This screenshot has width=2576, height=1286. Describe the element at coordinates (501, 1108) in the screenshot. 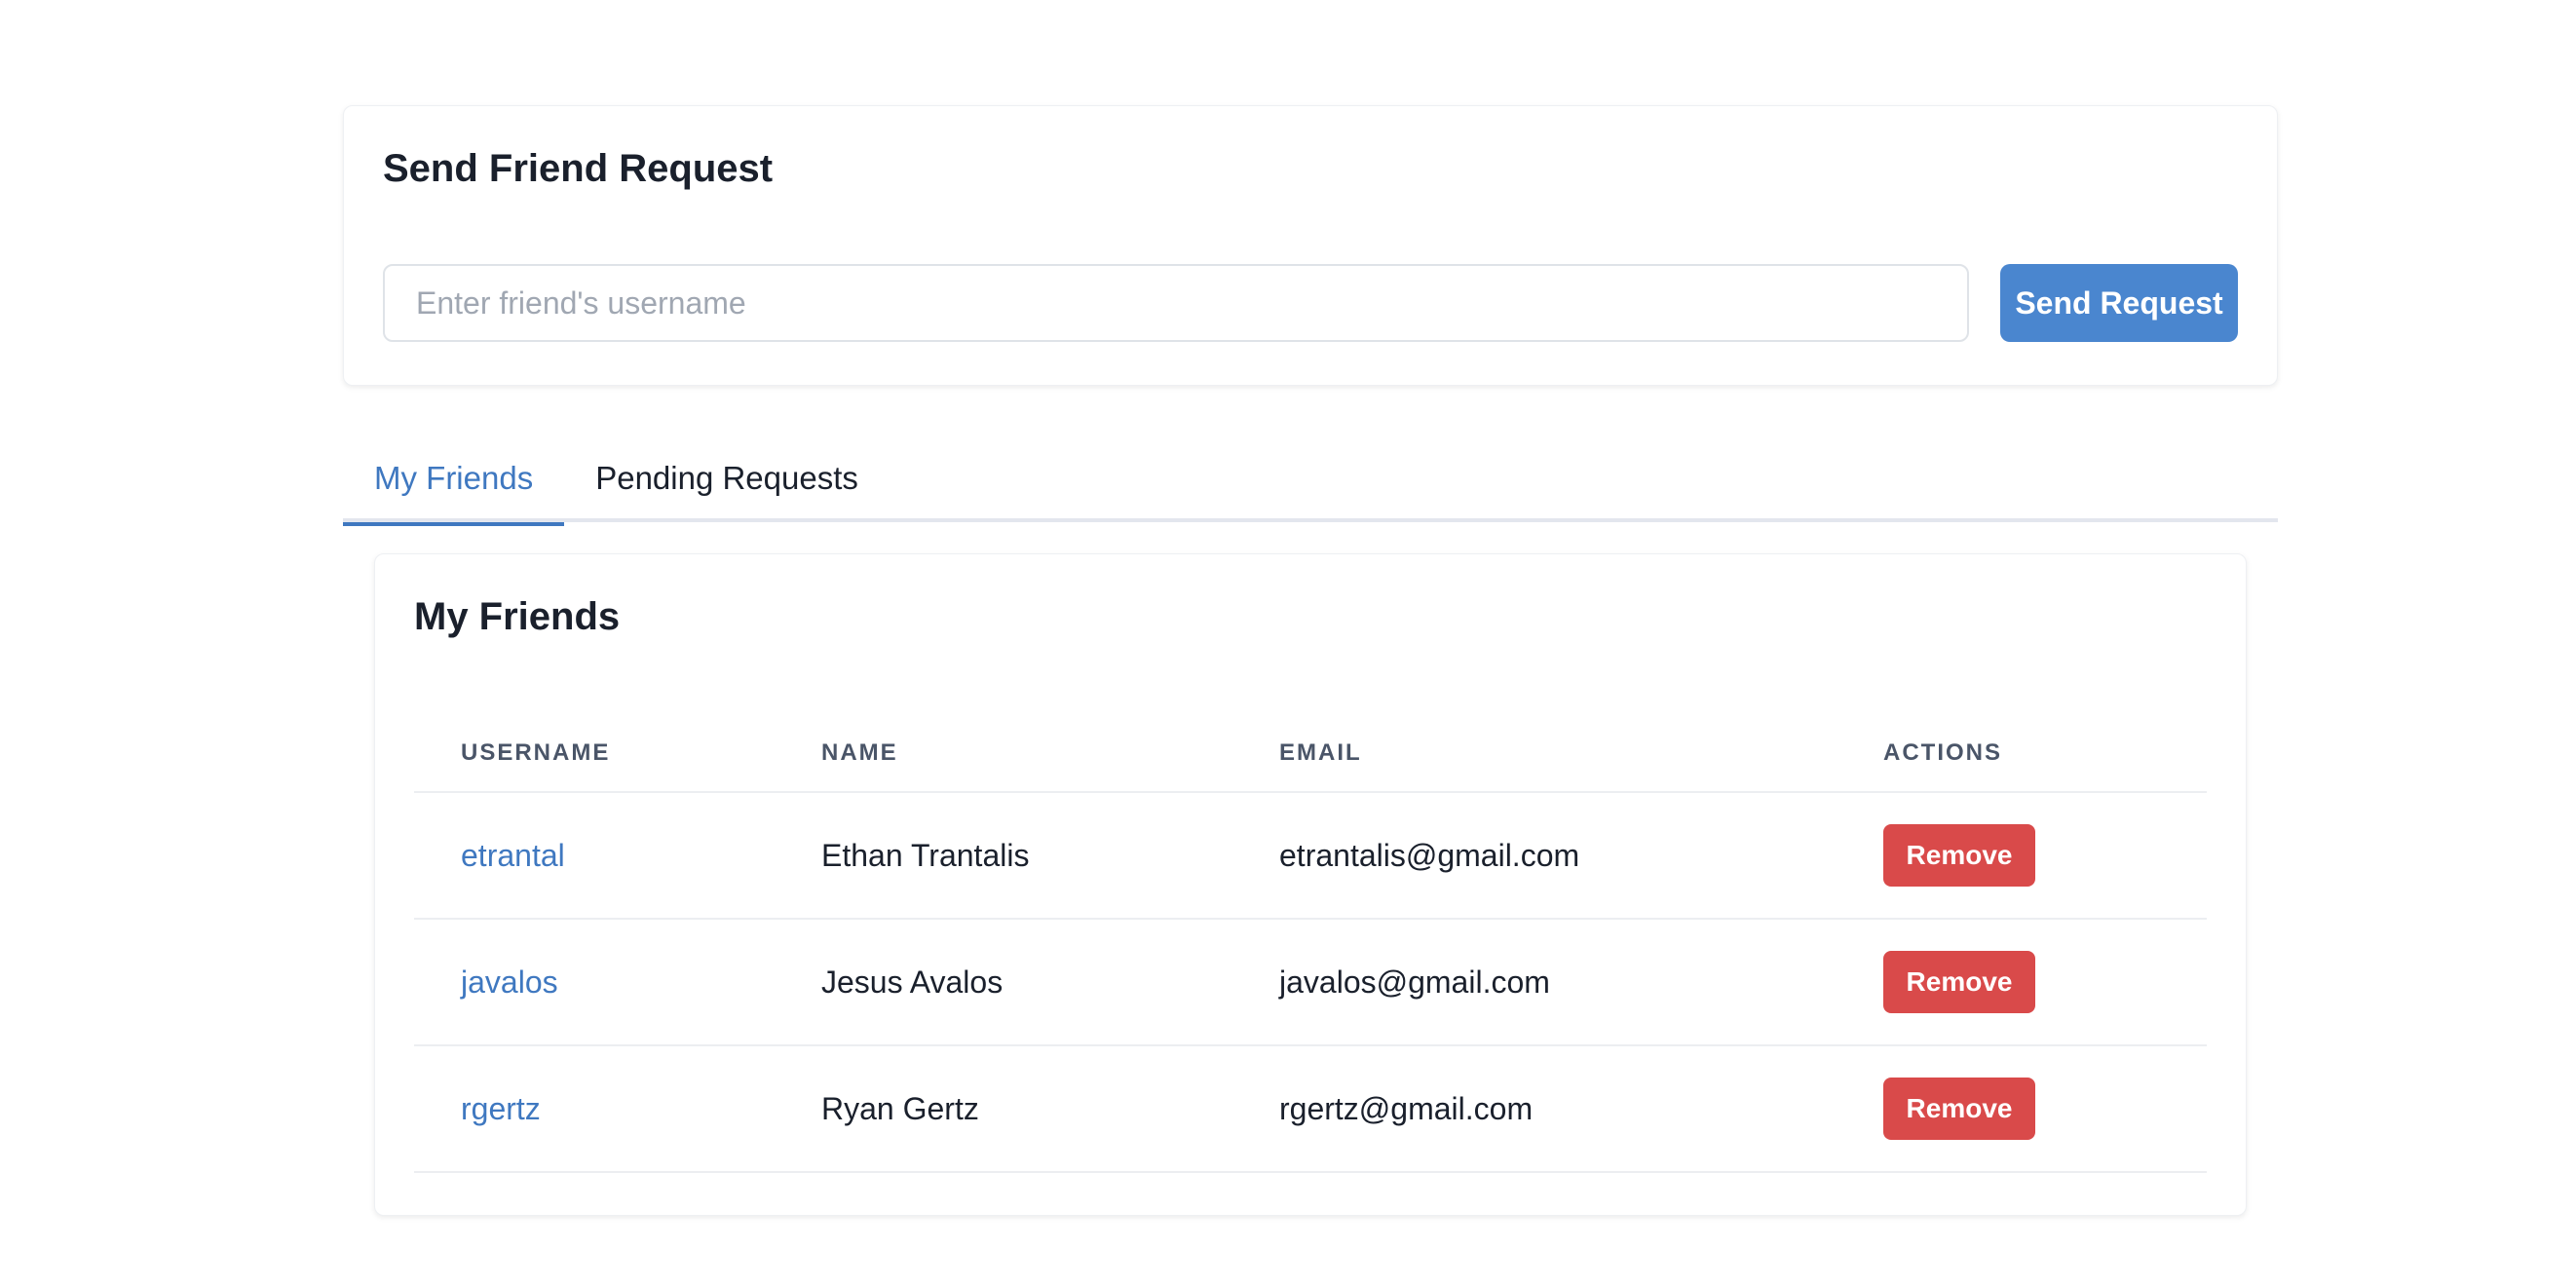

I see `friend-username-link: rgertz` at that location.